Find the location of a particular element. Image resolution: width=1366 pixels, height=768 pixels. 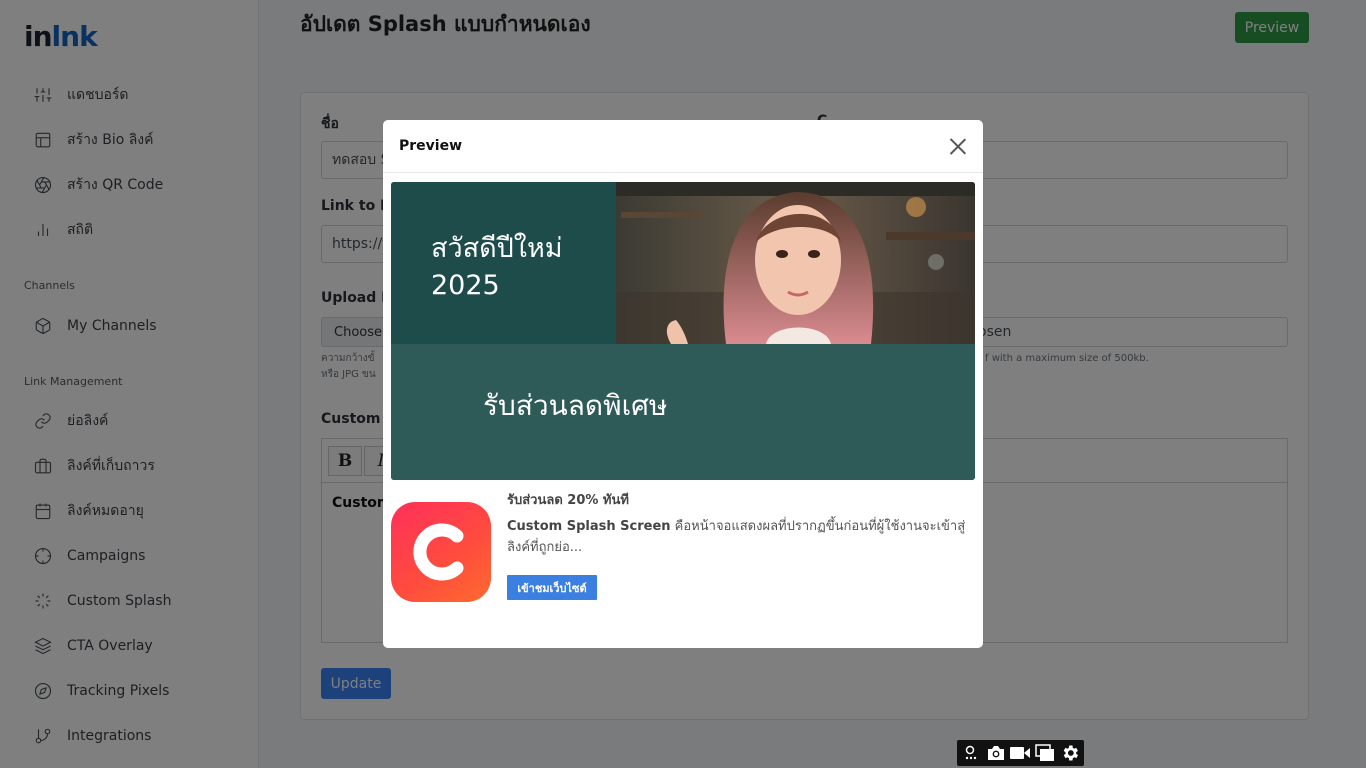

banner-portrait-photo is located at coordinates (795, 263).